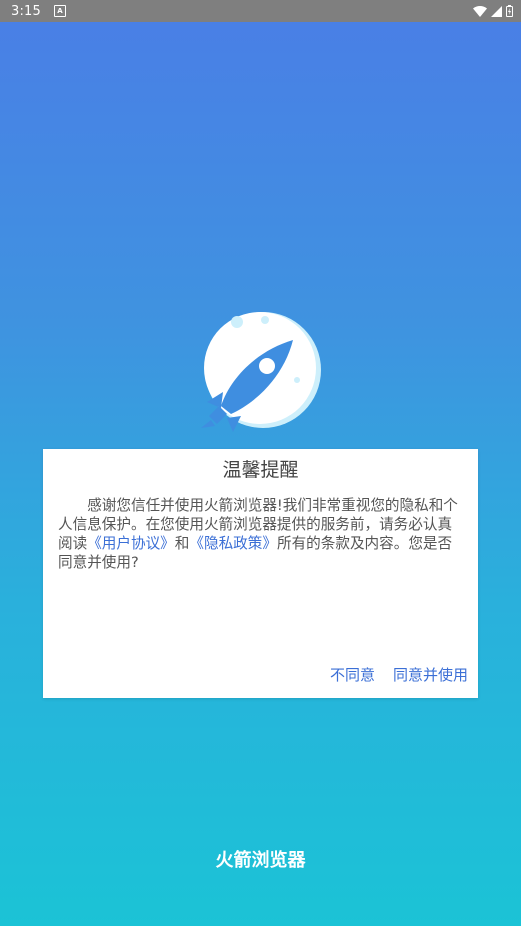 This screenshot has height=926, width=521. What do you see at coordinates (60, 11) in the screenshot?
I see `notification-a-icon: A` at bounding box center [60, 11].